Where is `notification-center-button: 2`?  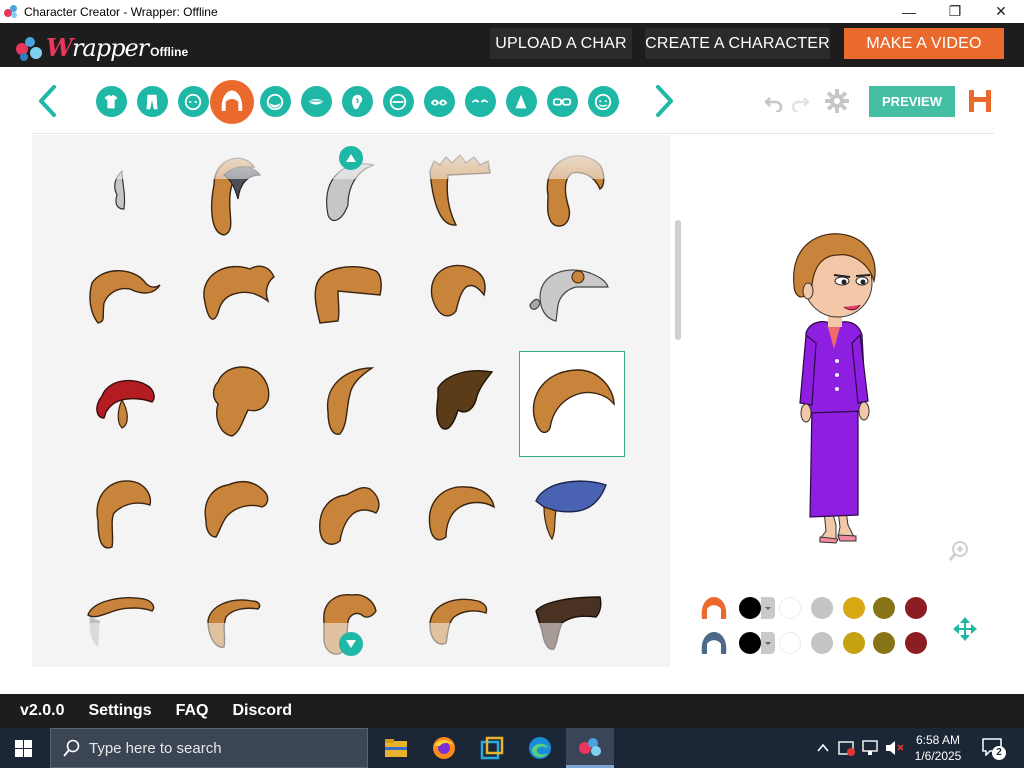
notification-center-button: 2 is located at coordinates (994, 749).